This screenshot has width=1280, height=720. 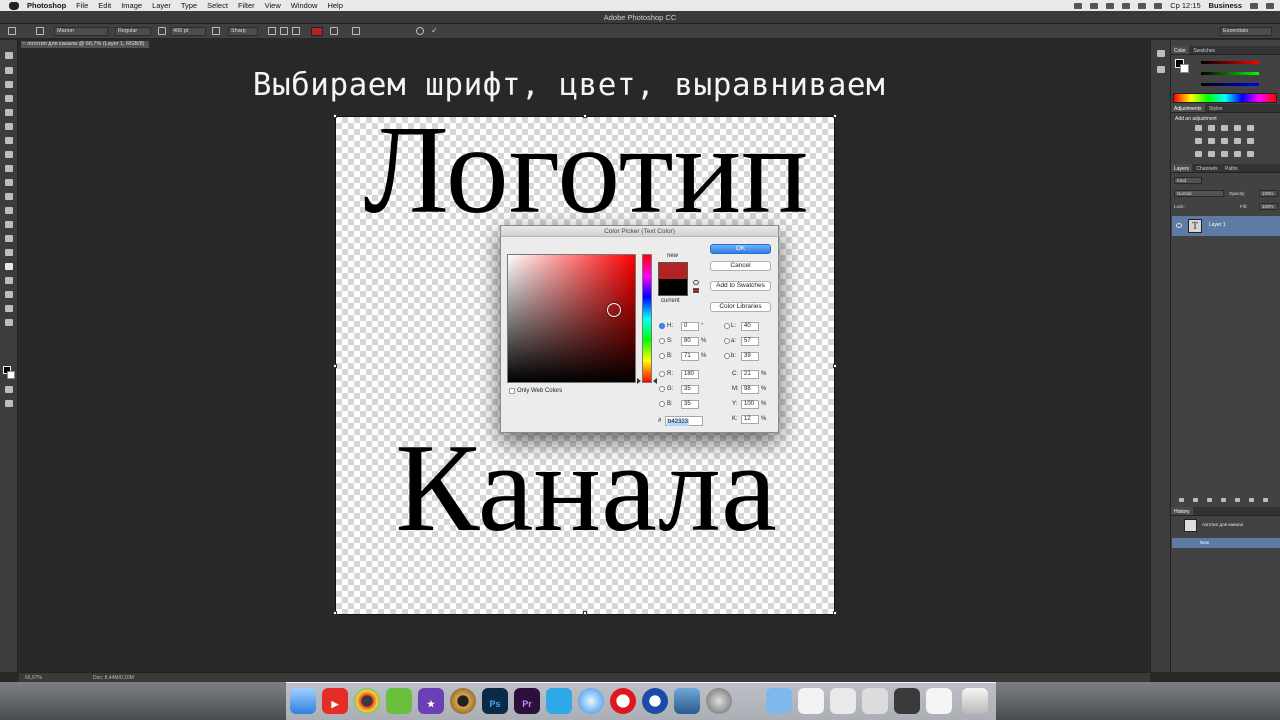 I want to click on font-family-select: Marion, so click(x=81, y=31).